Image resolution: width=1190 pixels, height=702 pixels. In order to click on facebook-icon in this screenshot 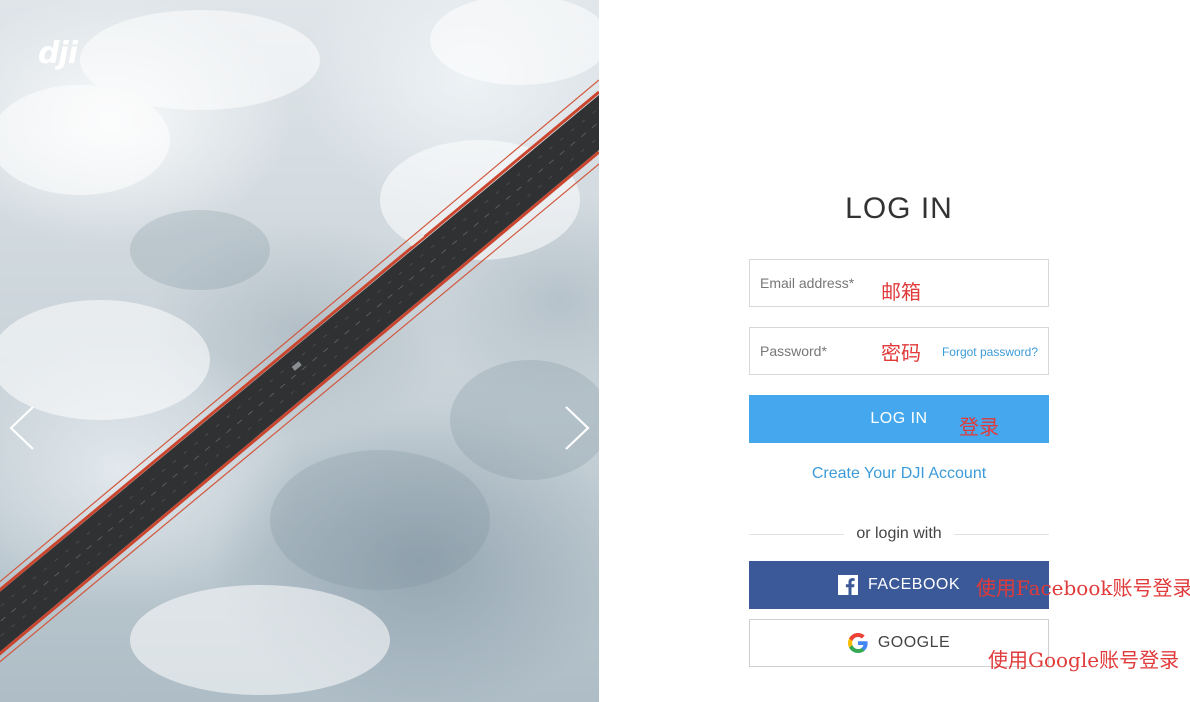, I will do `click(847, 585)`.